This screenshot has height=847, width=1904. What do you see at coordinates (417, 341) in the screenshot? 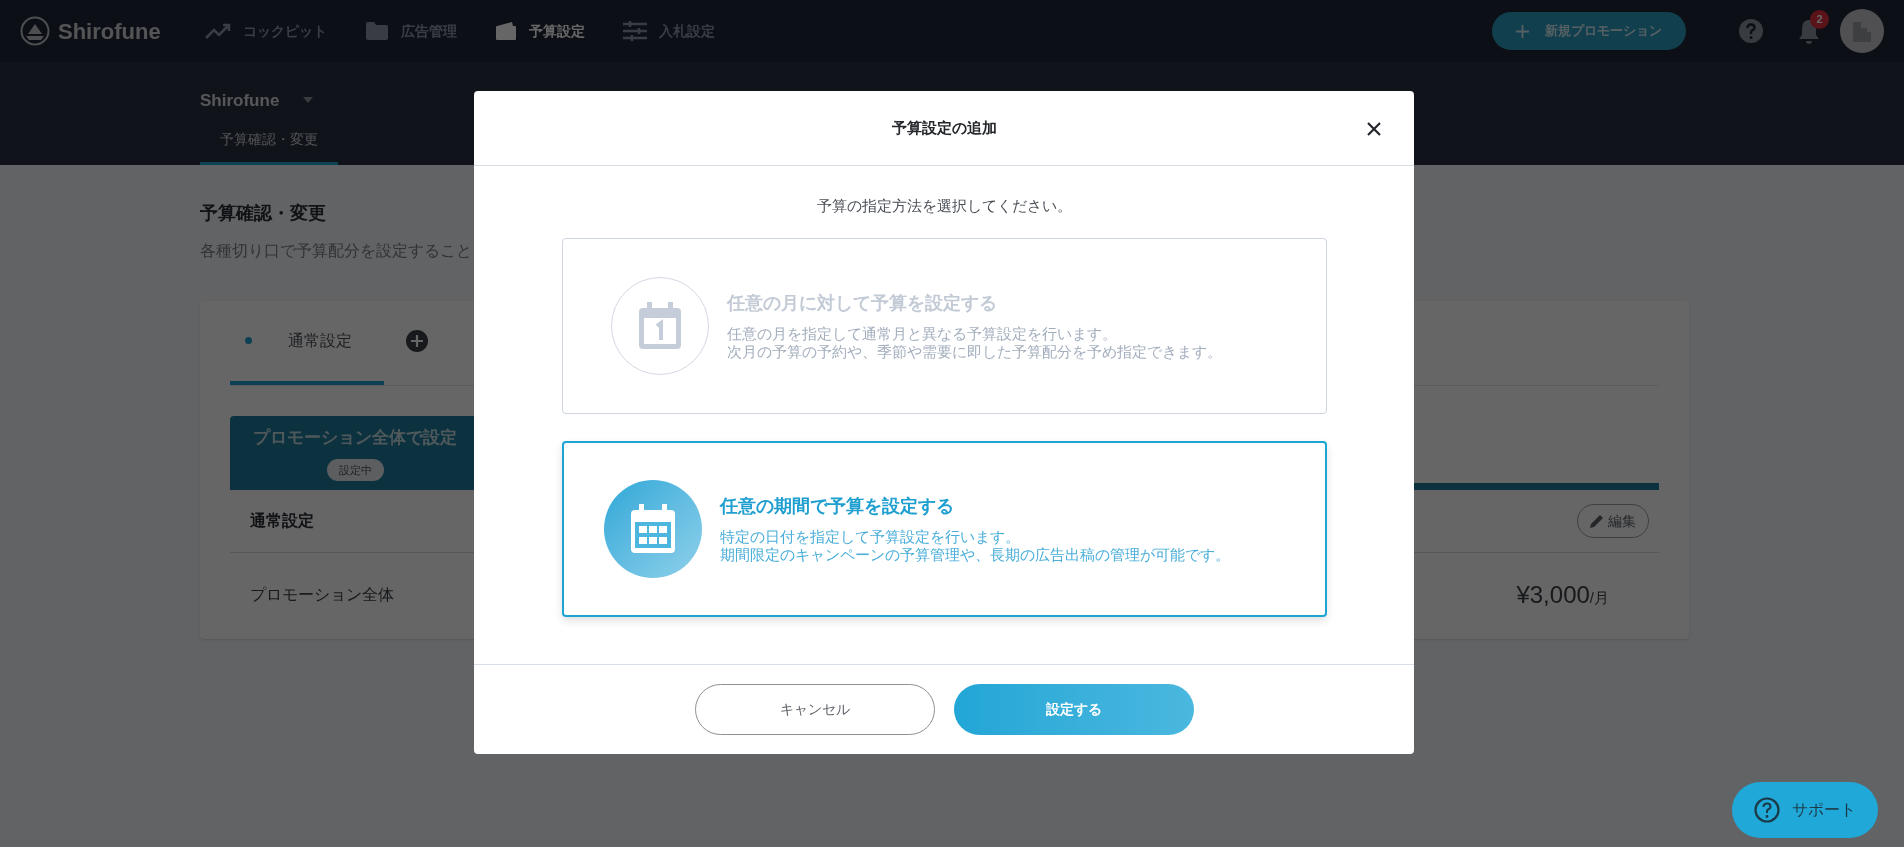
I see `add-tab-icon` at bounding box center [417, 341].